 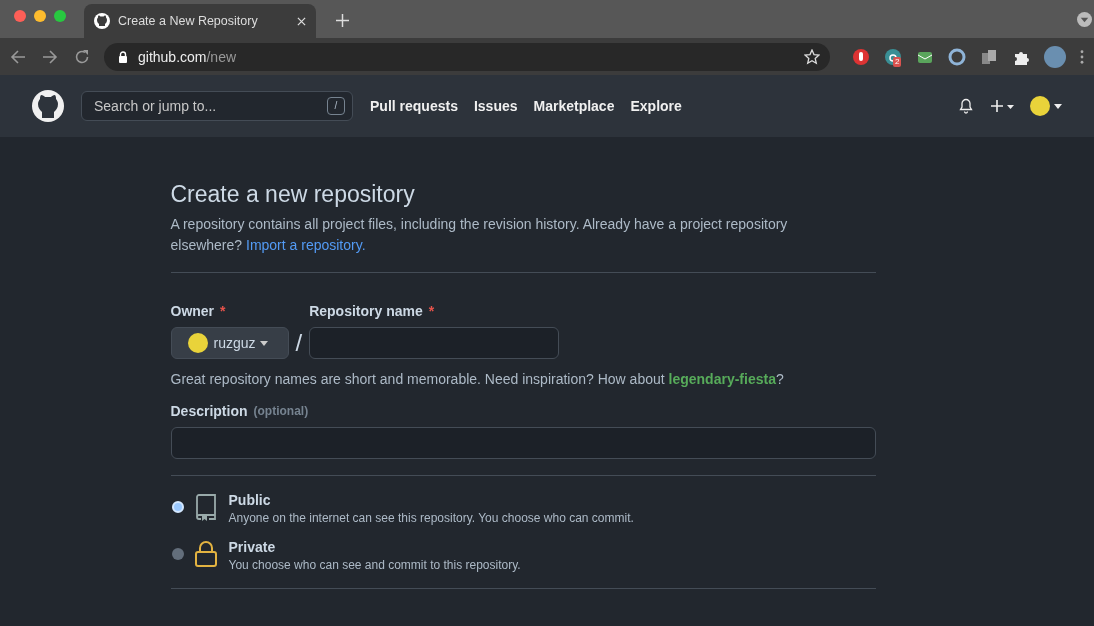 What do you see at coordinates (281, 411) in the screenshot?
I see `optional-note: (optional)` at bounding box center [281, 411].